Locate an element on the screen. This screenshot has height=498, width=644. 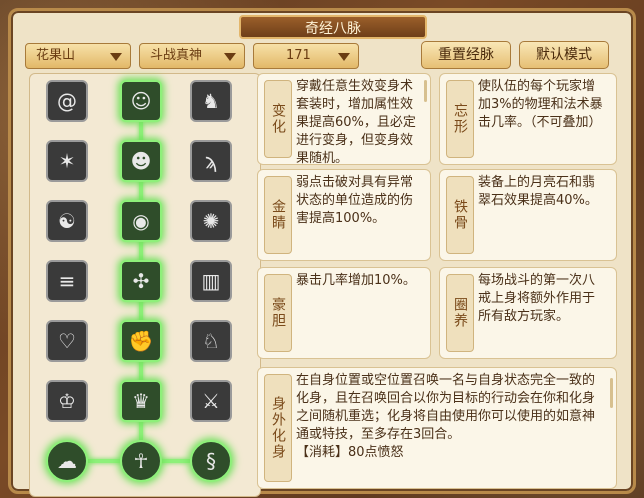
monkey-climb-icon: ♞ is located at coordinates (211, 101).